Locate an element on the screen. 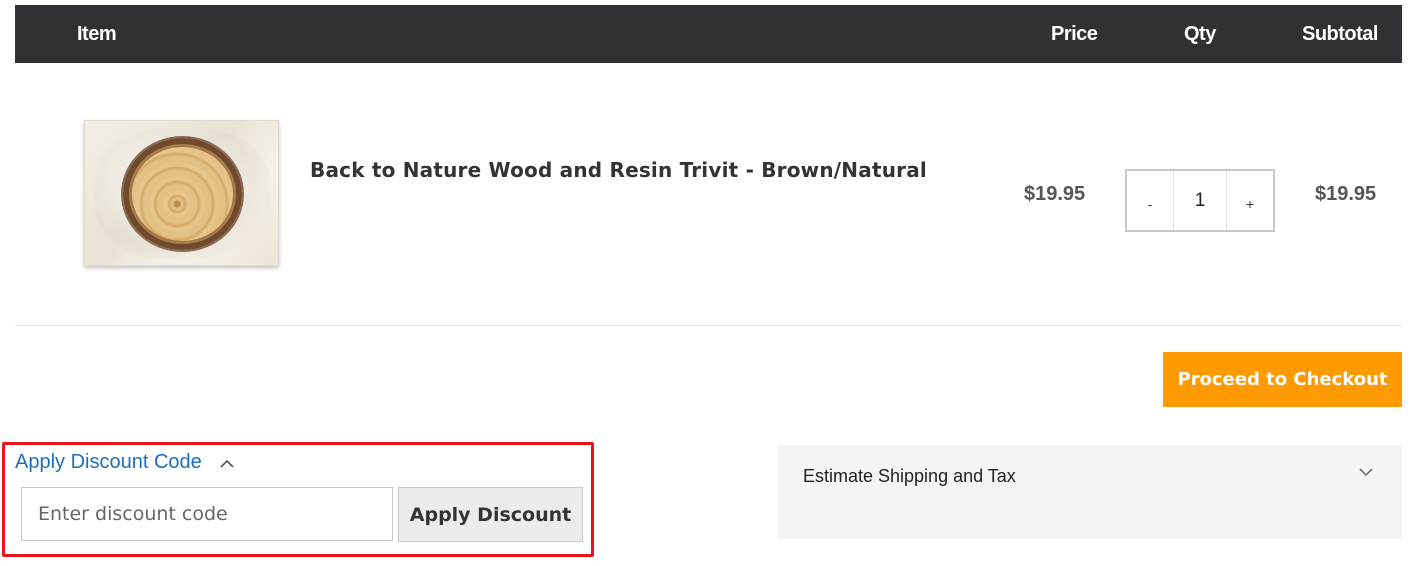 The image size is (1416, 566). estimate-shipping-title: Estimate Shipping and Tax is located at coordinates (909, 476).